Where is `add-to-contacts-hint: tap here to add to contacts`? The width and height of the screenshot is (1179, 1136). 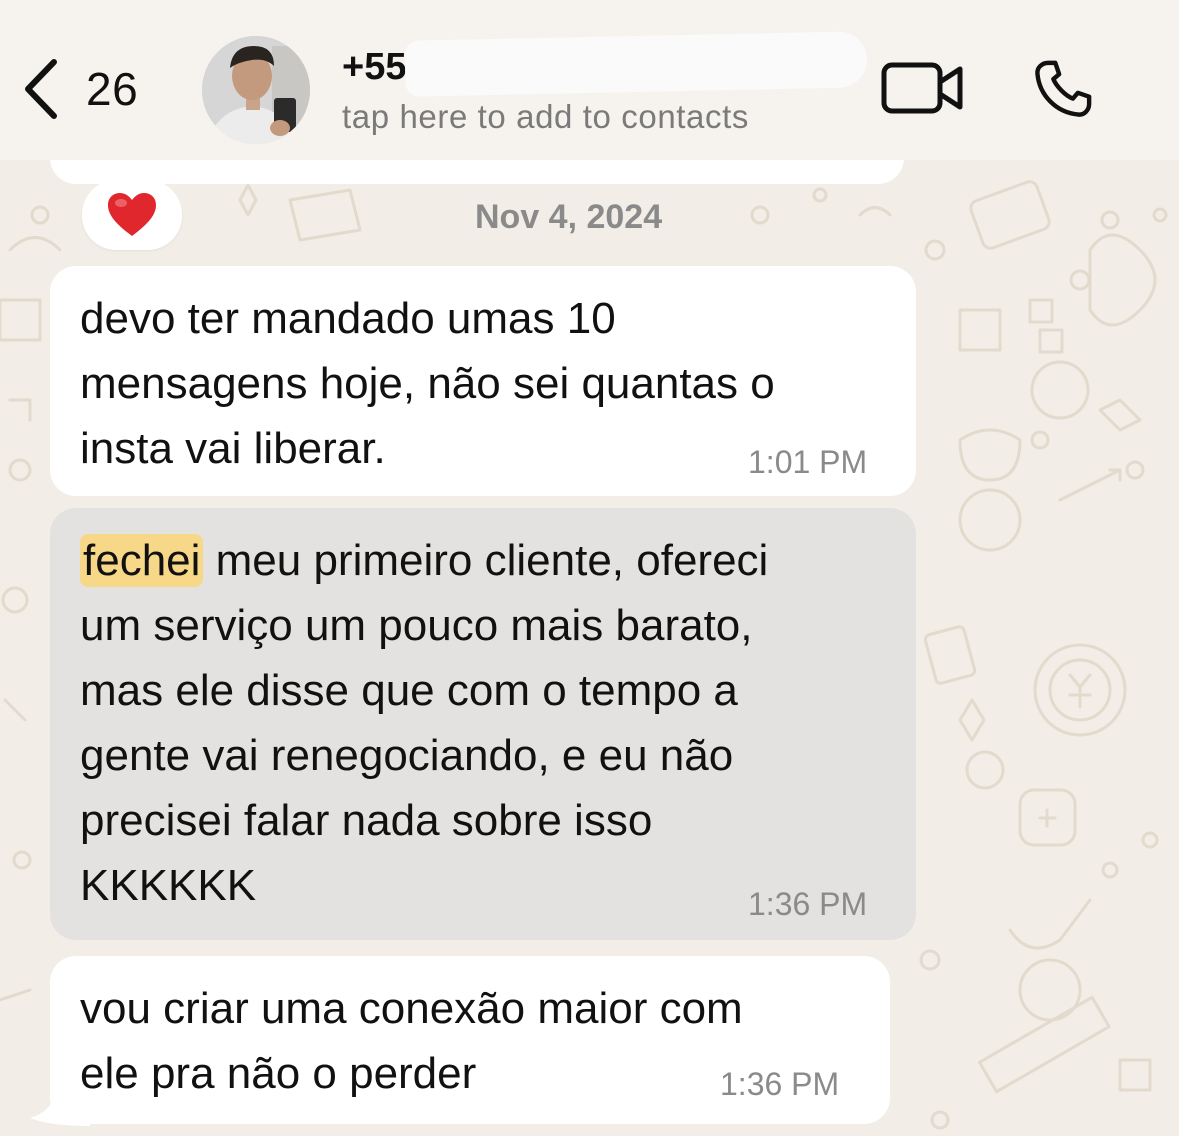
add-to-contacts-hint: tap here to add to contacts is located at coordinates (545, 117).